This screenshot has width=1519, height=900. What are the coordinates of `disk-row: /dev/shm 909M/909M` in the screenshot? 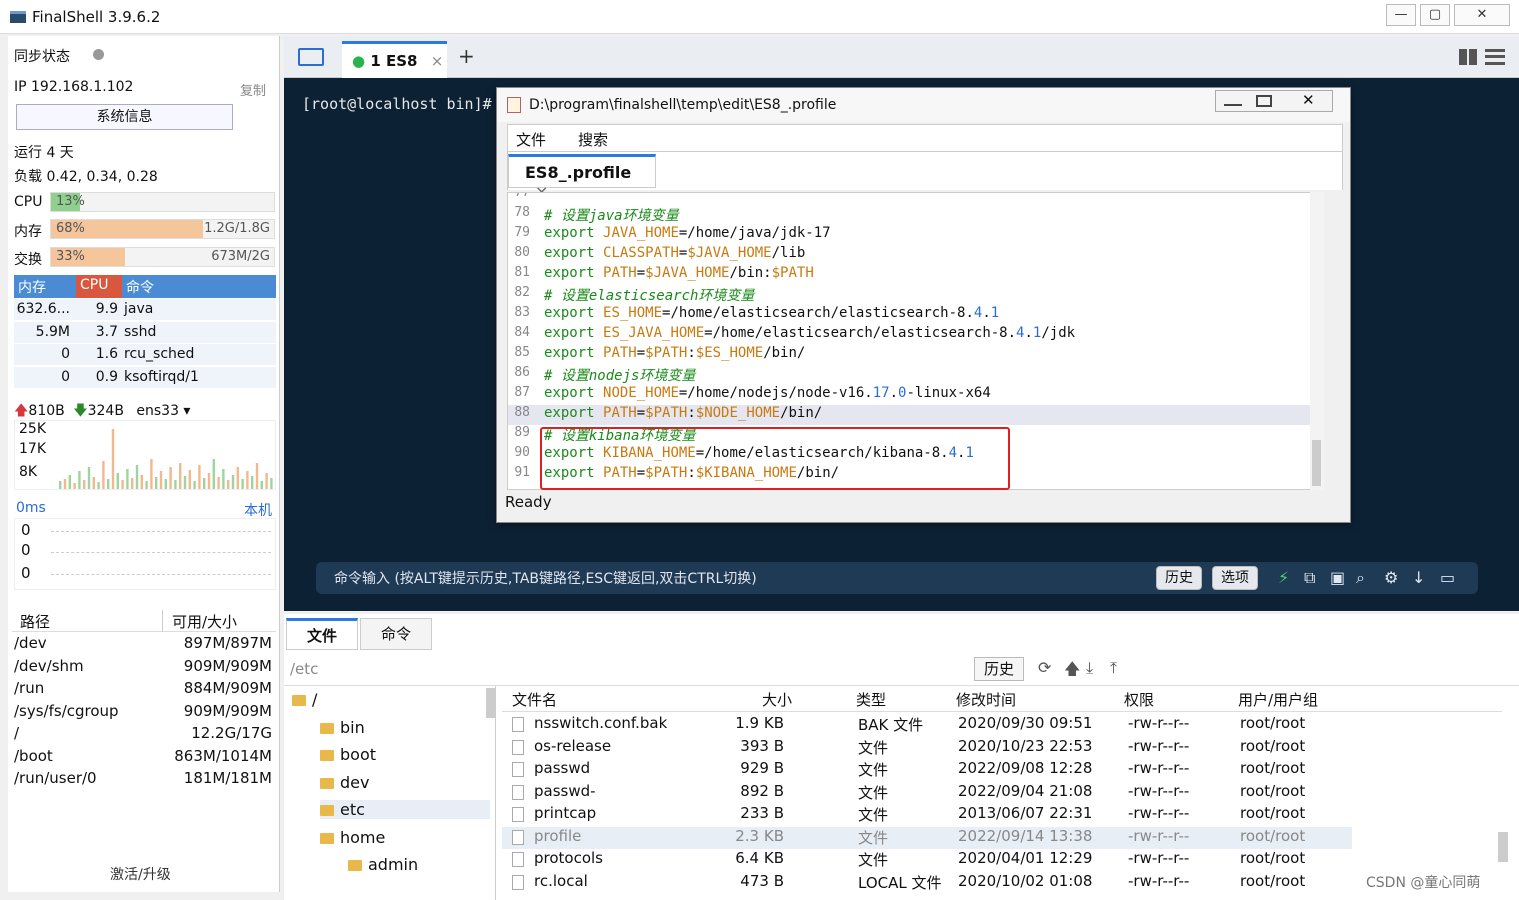 It's located at (143, 668).